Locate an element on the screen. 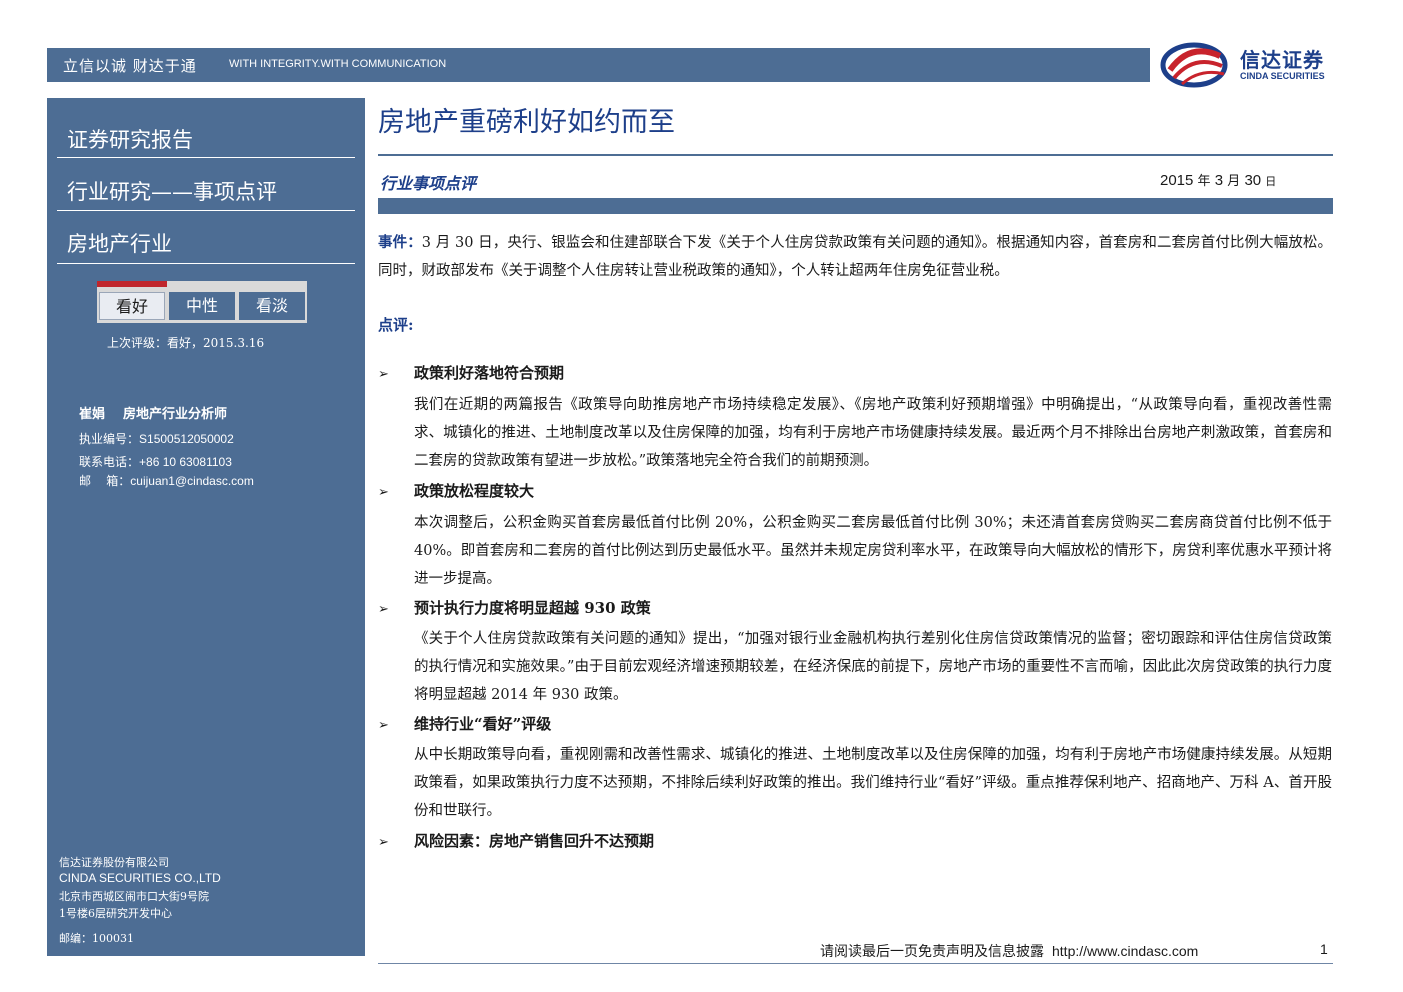 Image resolution: width=1403 pixels, height=992 pixels. footer-rule is located at coordinates (855, 963).